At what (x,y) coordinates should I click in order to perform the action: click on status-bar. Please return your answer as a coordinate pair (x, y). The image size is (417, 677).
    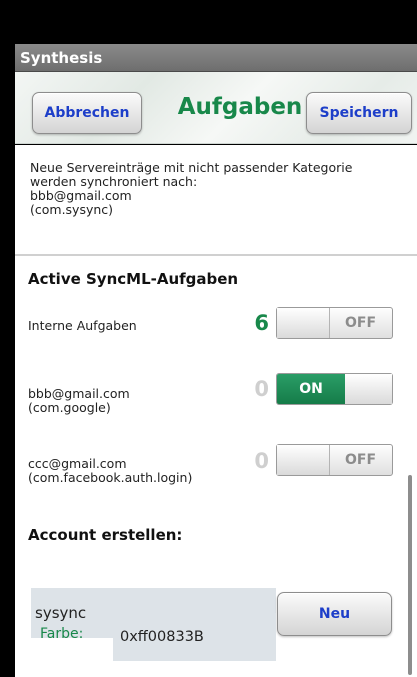
    Looking at the image, I should click on (208, 22).